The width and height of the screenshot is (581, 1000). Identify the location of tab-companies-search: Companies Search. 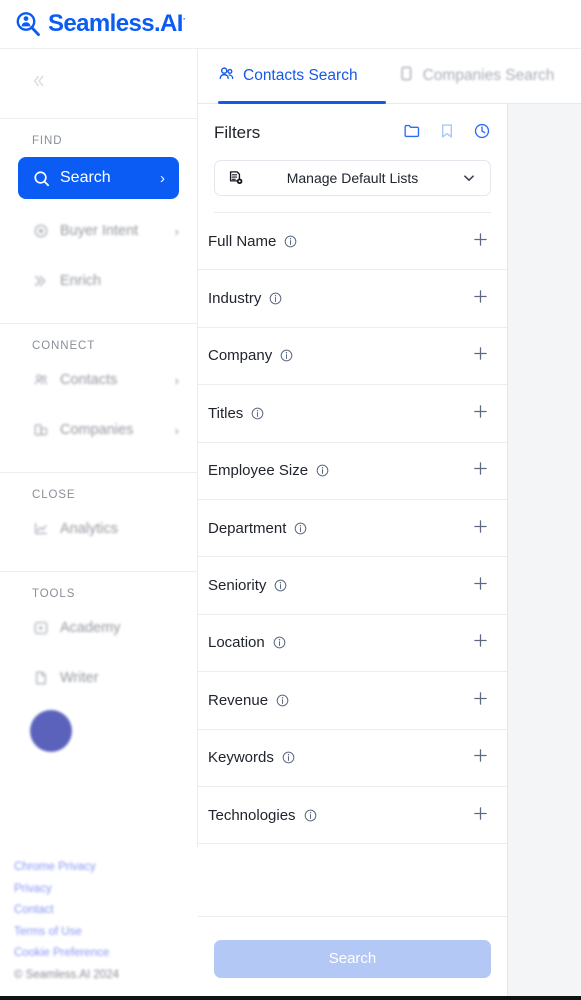
(476, 76).